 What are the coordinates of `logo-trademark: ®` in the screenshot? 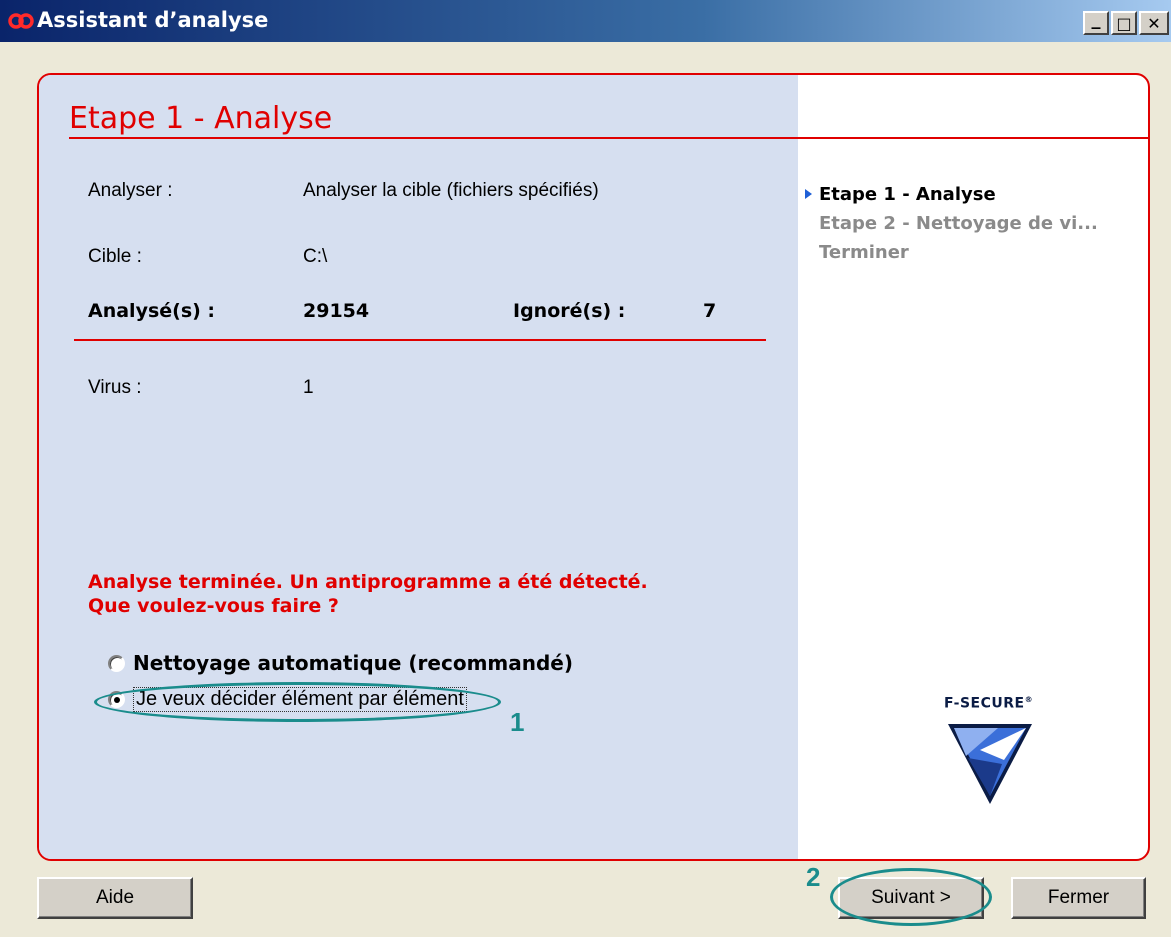 It's located at (1029, 699).